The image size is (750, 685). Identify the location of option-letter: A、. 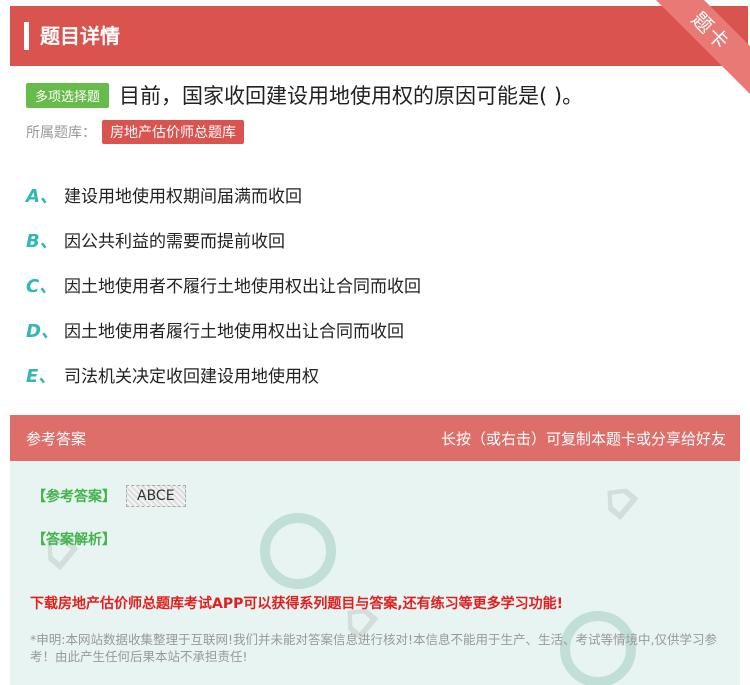
(42, 196).